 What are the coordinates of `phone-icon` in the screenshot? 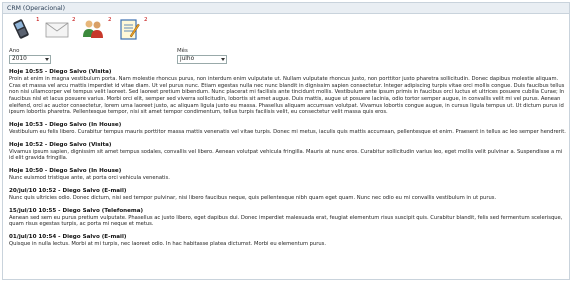 It's located at (21, 29).